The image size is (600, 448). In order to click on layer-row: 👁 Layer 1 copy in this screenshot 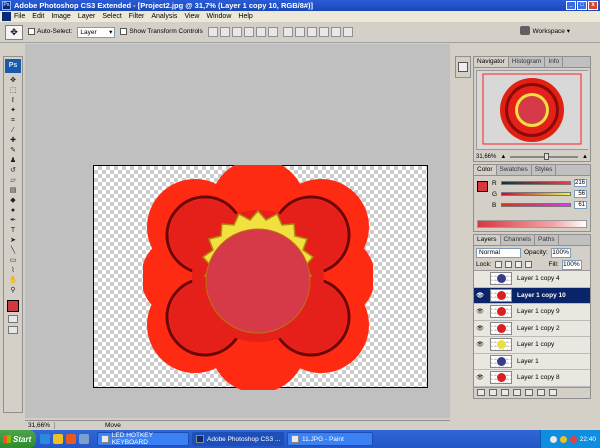, I will do `click(532, 345)`.